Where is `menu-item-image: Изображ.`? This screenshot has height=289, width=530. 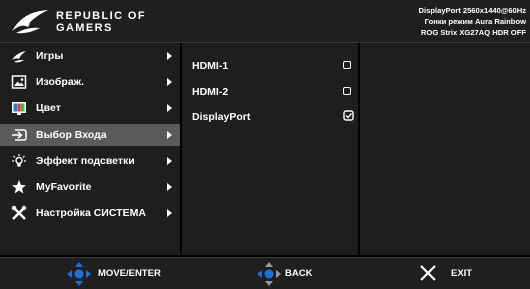
menu-item-image: Изображ. is located at coordinates (90, 82).